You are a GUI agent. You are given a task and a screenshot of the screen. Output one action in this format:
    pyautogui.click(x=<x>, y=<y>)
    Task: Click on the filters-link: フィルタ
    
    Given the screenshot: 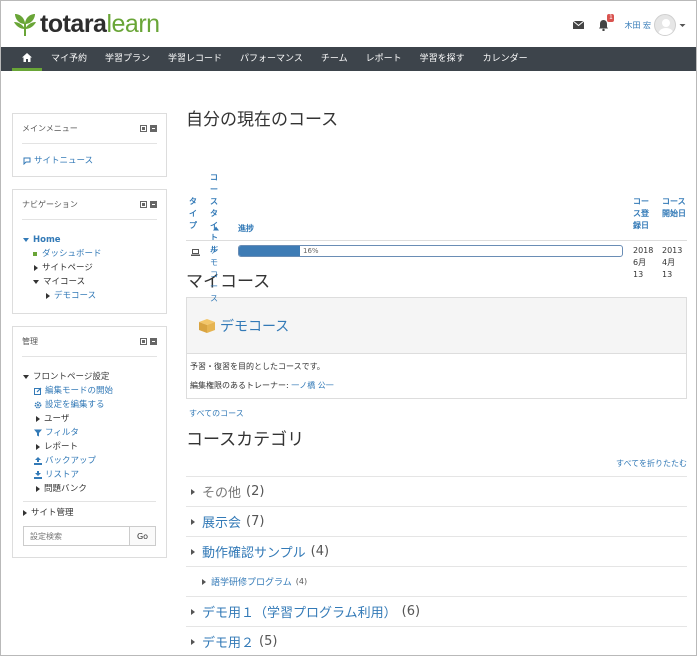 What is the action you would take?
    pyautogui.click(x=89, y=433)
    